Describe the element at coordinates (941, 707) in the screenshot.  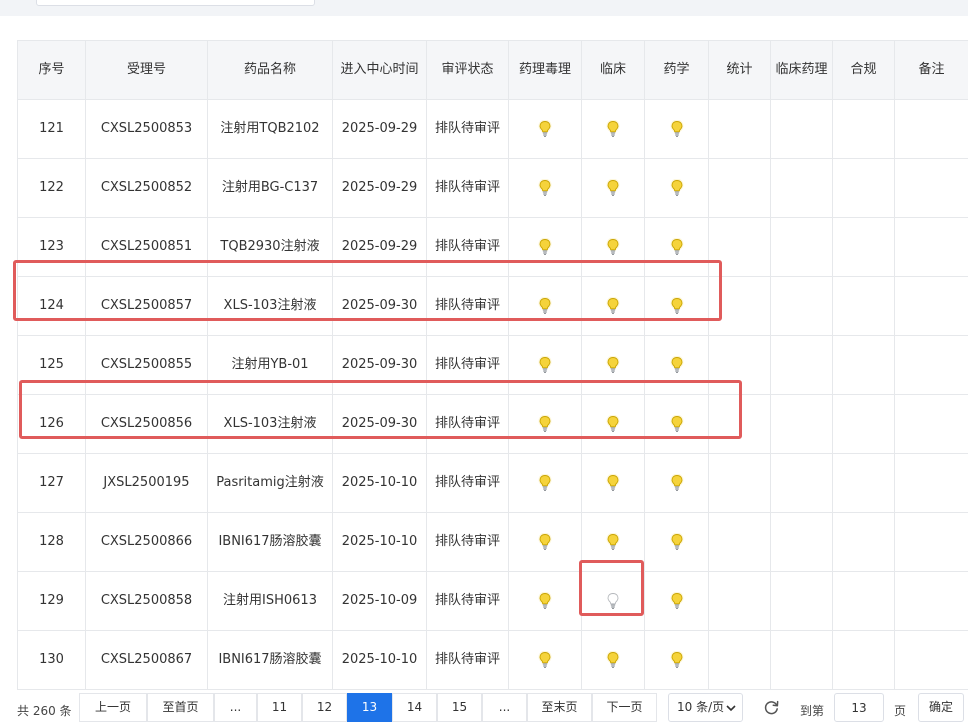
I see `confirm-goto-button: 确定` at that location.